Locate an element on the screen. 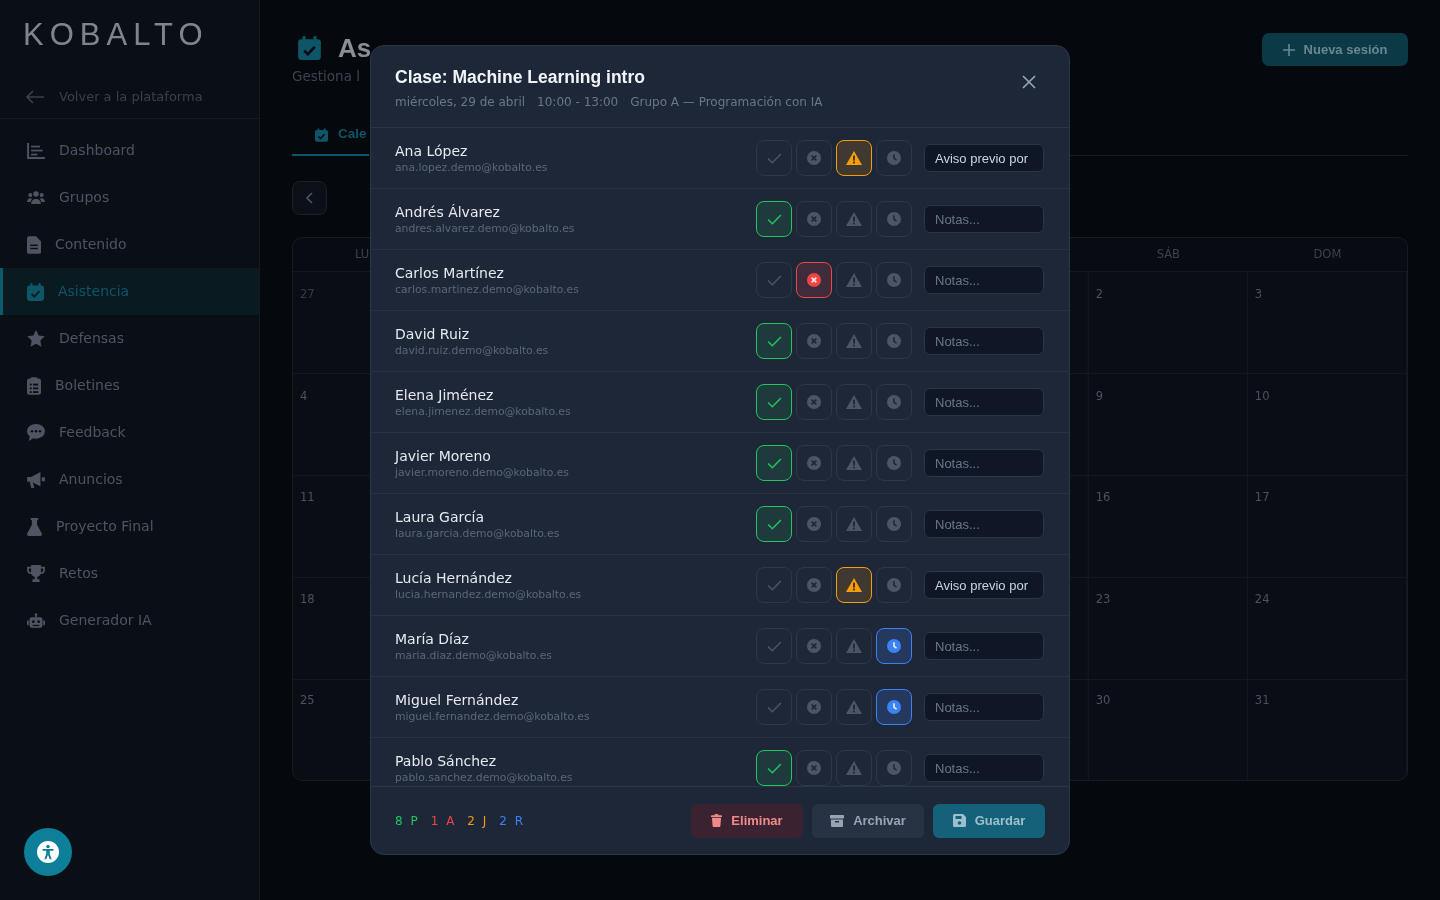  absent-button is located at coordinates (814, 280).